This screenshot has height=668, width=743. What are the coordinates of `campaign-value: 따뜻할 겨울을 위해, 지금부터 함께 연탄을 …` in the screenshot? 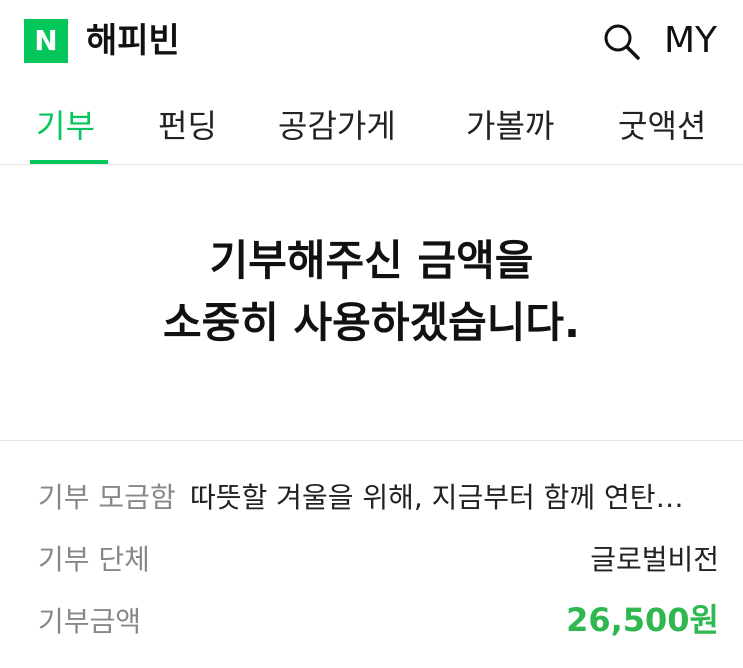 It's located at (445, 498).